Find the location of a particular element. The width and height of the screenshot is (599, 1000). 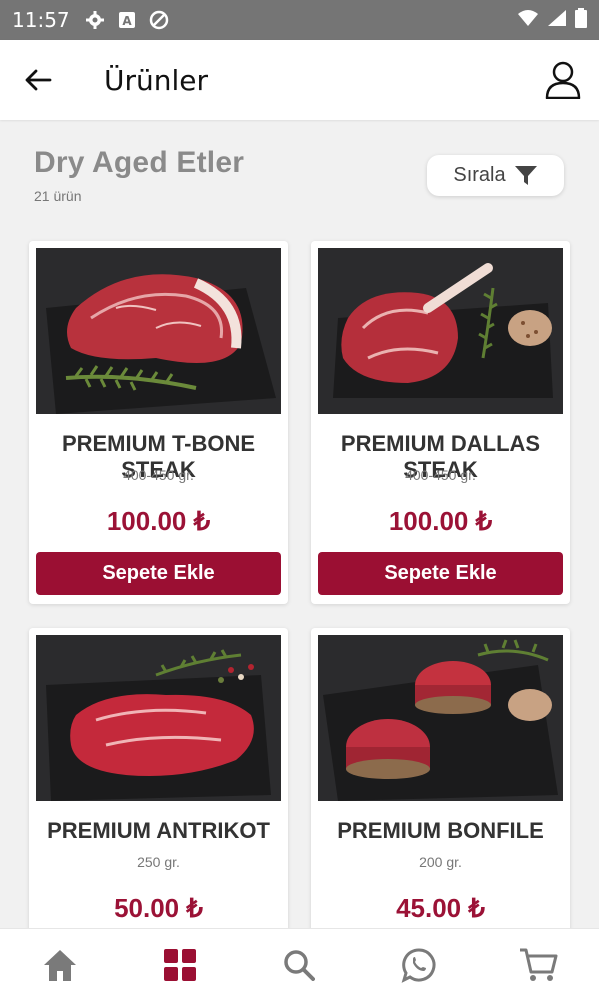

no-signal-circle-icon is located at coordinates (159, 20).